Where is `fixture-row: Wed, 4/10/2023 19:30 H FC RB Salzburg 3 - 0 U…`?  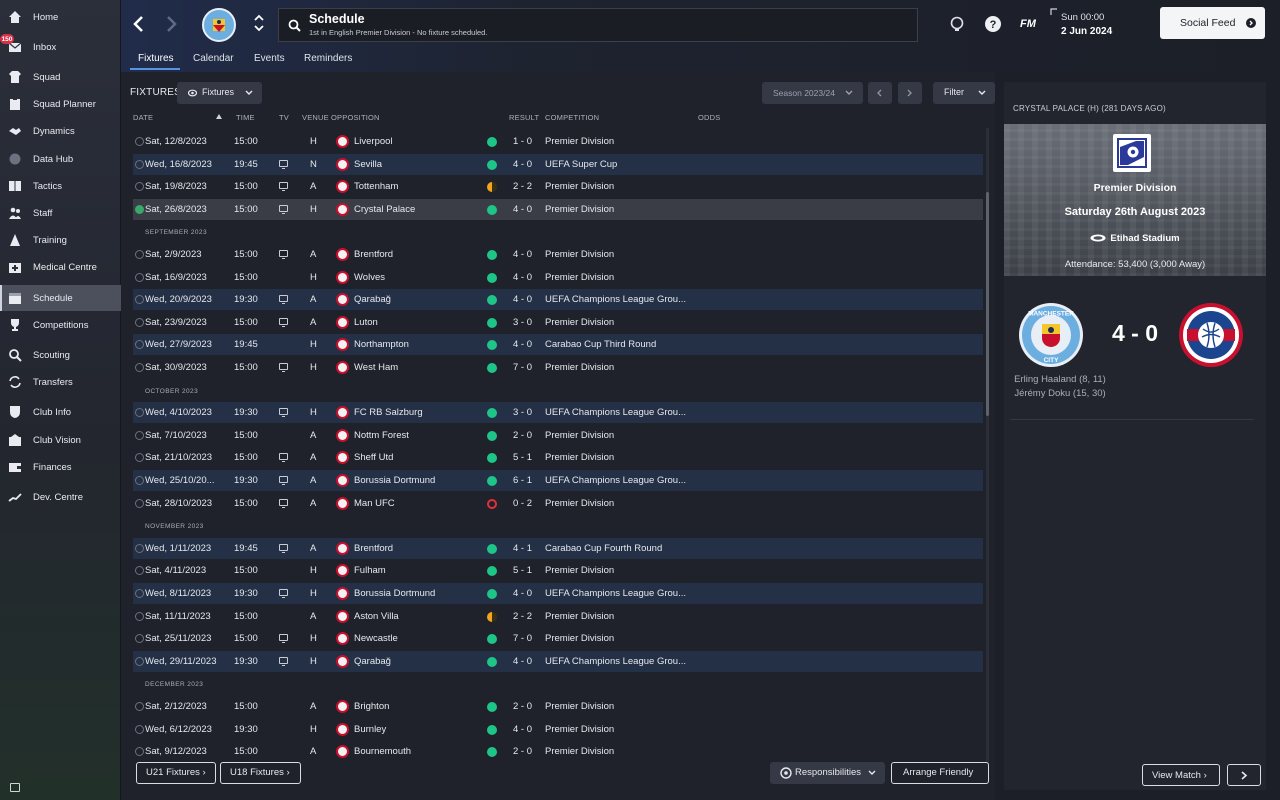
fixture-row: Wed, 4/10/2023 19:30 H FC RB Salzburg 3 - 0 U… is located at coordinates (558, 413).